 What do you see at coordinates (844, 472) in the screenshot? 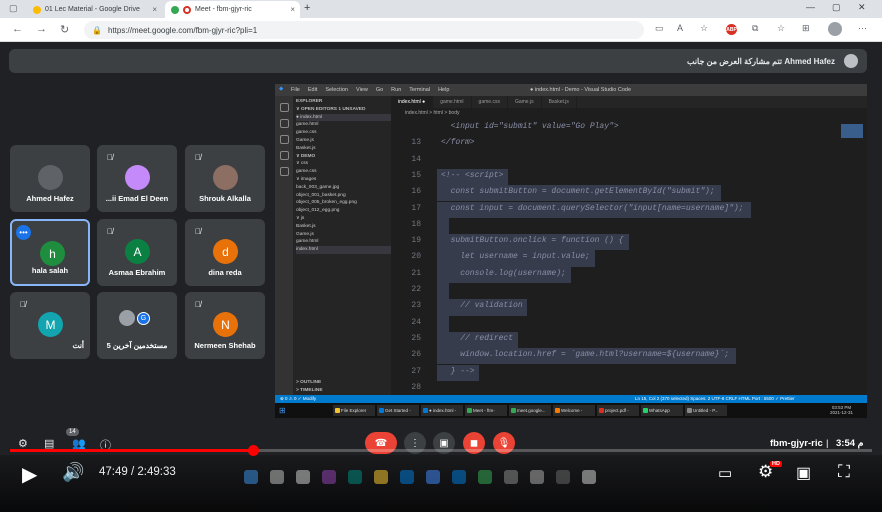
I see `fullscreen-icon: ⛶` at bounding box center [844, 472].